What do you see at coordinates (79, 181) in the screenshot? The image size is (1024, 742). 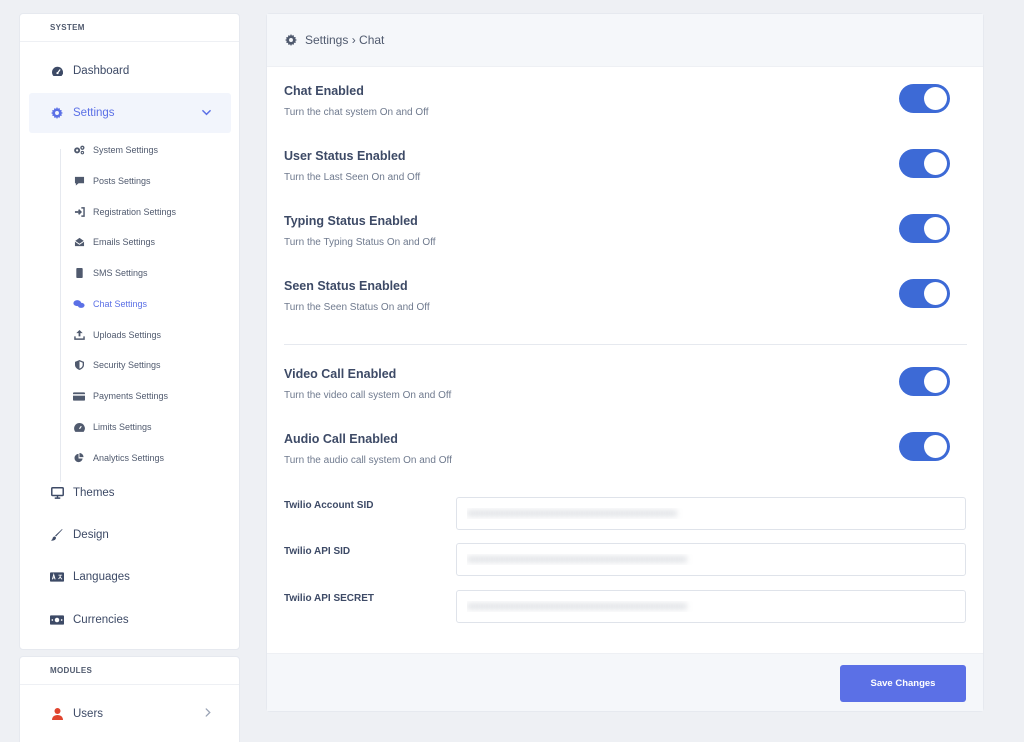 I see `comment-icon` at bounding box center [79, 181].